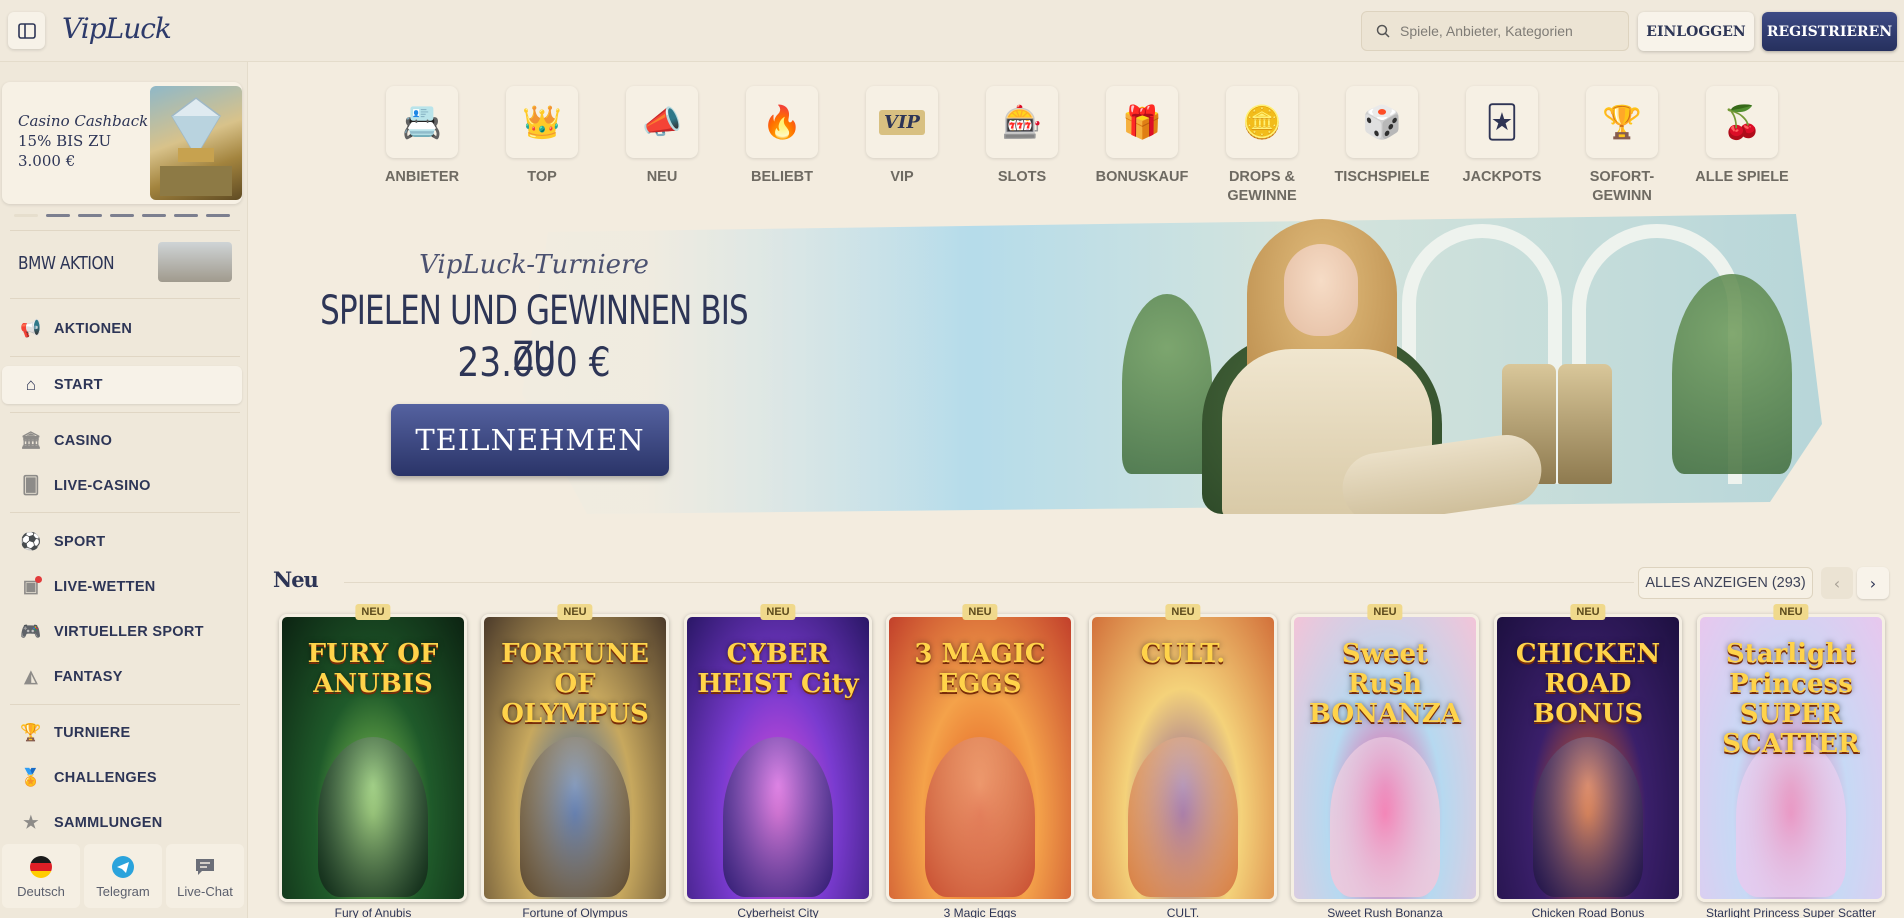 The width and height of the screenshot is (1904, 918). What do you see at coordinates (782, 122) in the screenshot?
I see `flame-icon: 🔥` at bounding box center [782, 122].